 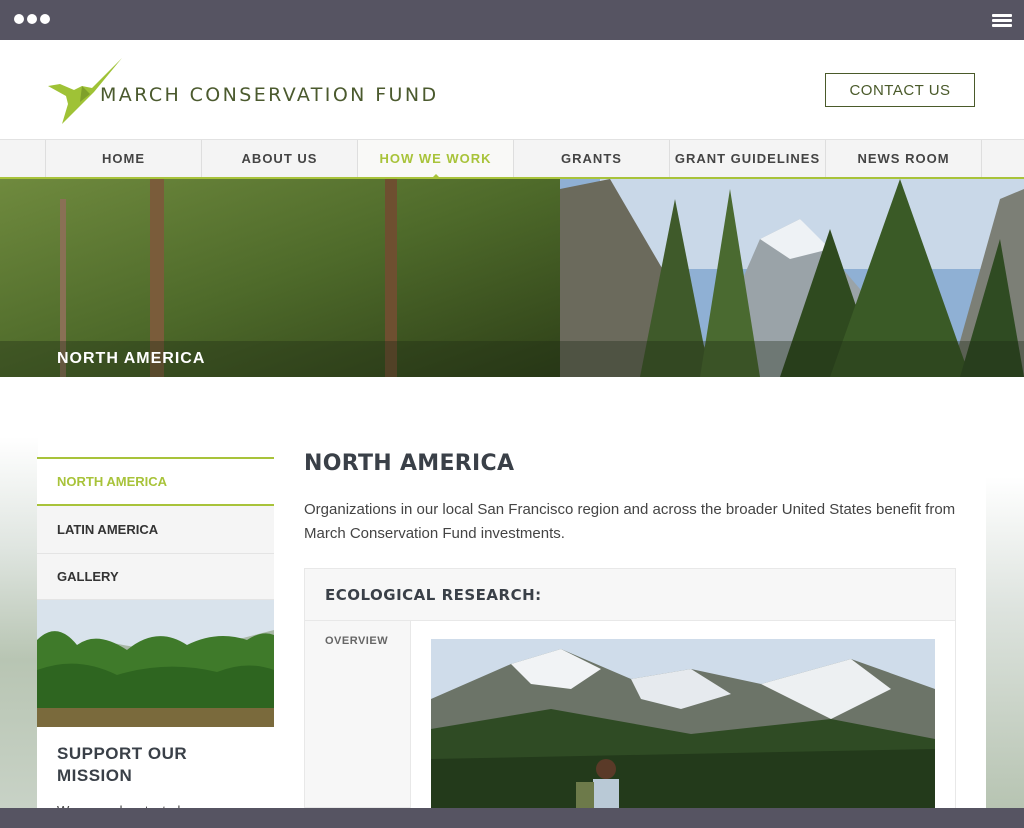 What do you see at coordinates (1005, 642) in the screenshot?
I see `background-fade-right` at bounding box center [1005, 642].